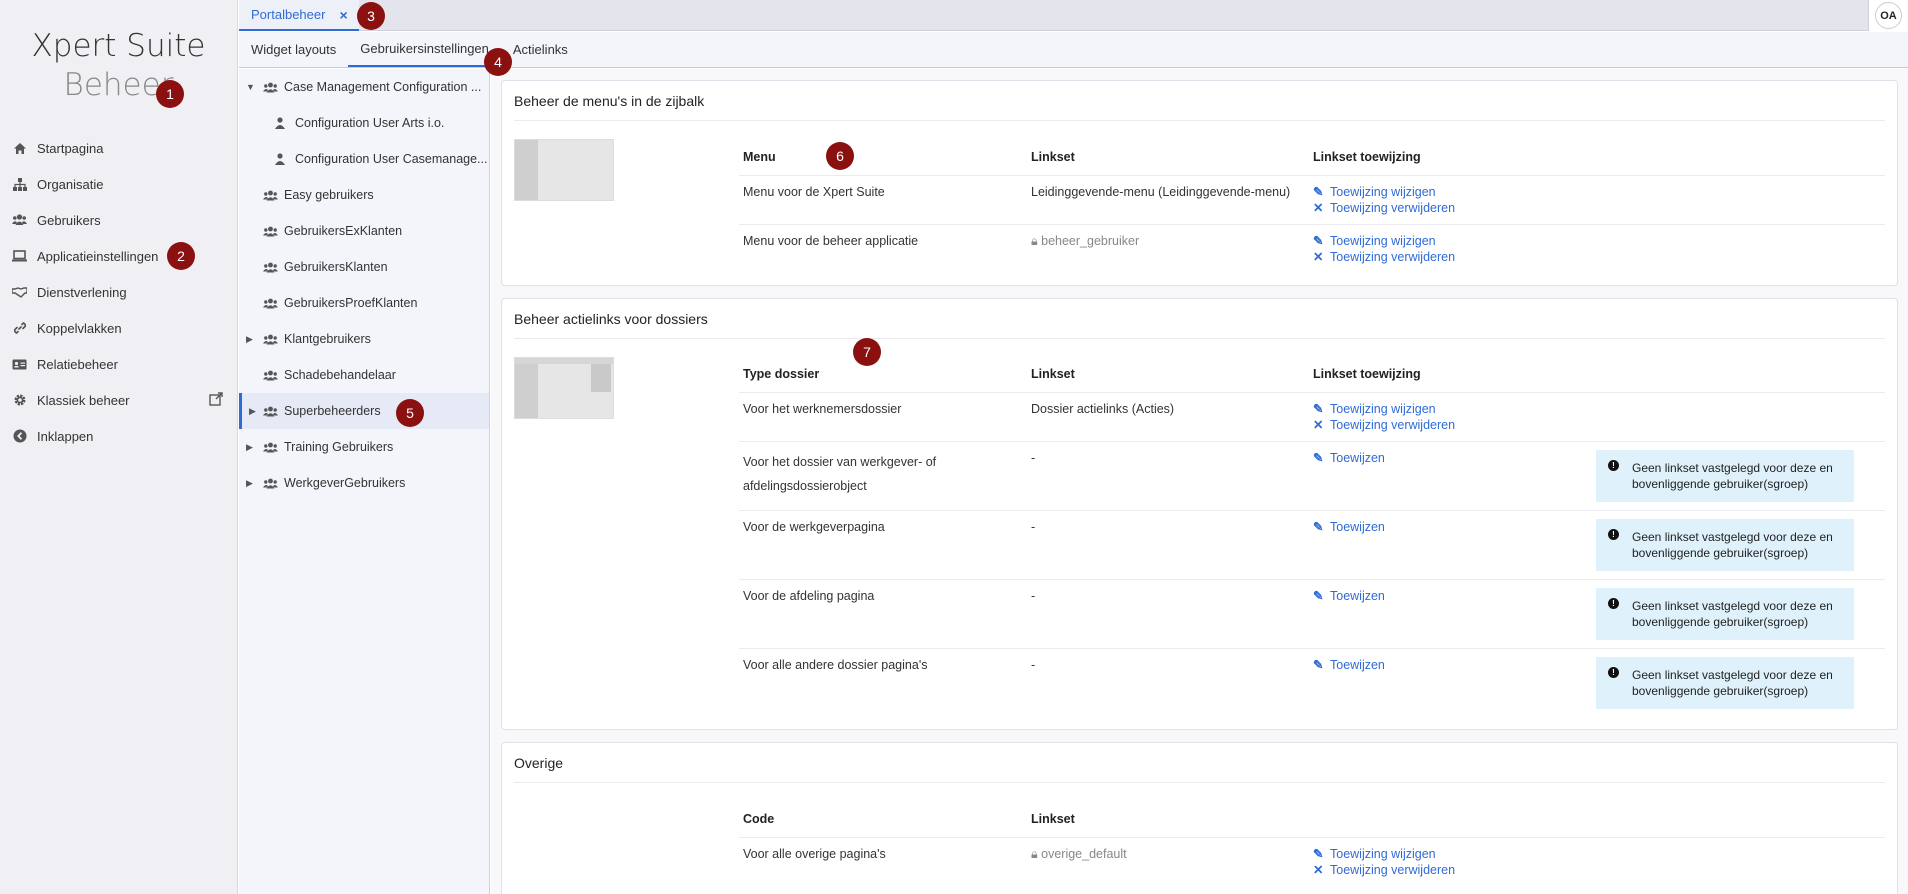 Image resolution: width=1908 pixels, height=894 pixels. What do you see at coordinates (340, 375) in the screenshot?
I see `tree-label: Schadebehandelaar` at bounding box center [340, 375].